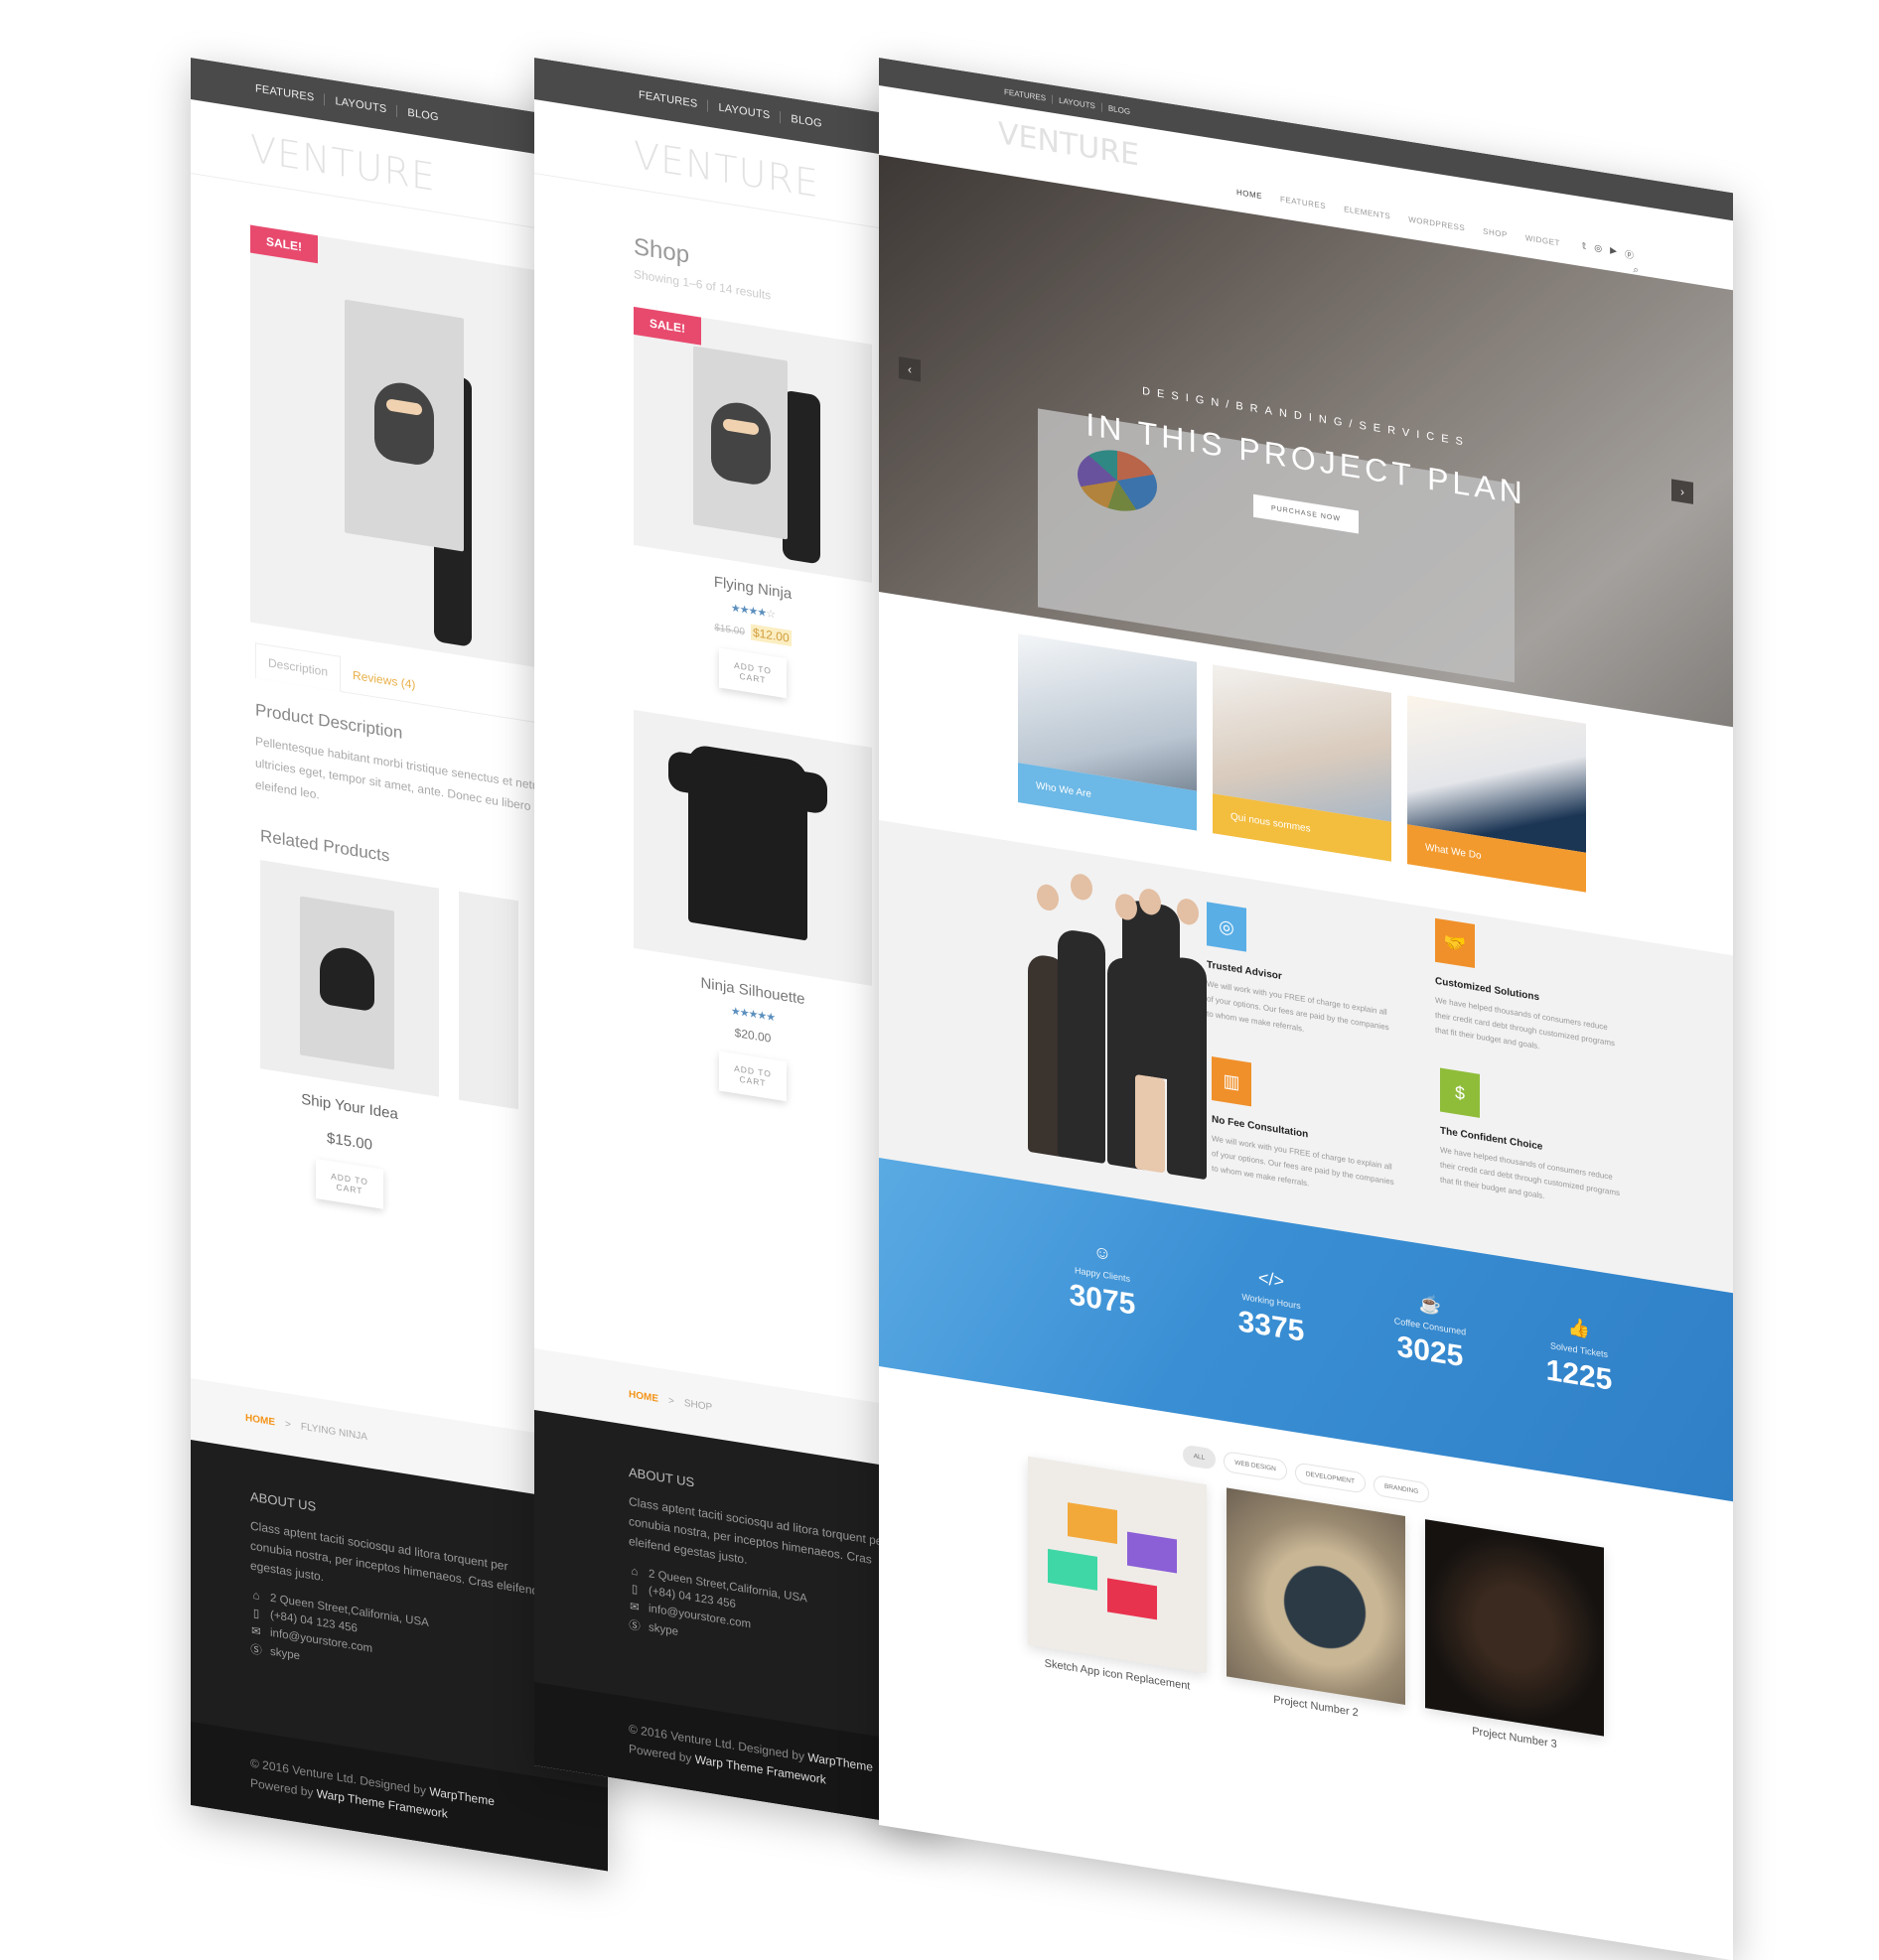  I want to click on breadcrumb-current: SHOP, so click(698, 1405).